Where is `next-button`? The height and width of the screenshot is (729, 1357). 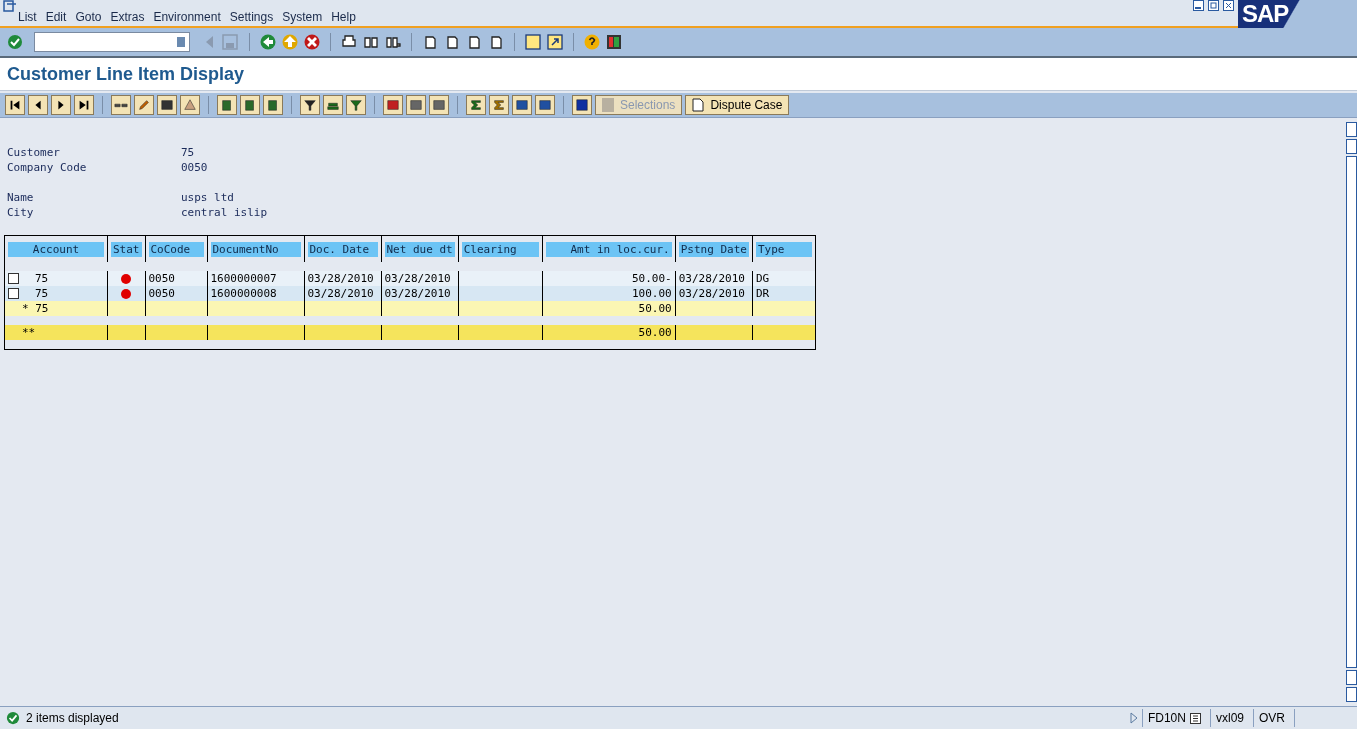 next-button is located at coordinates (61, 105).